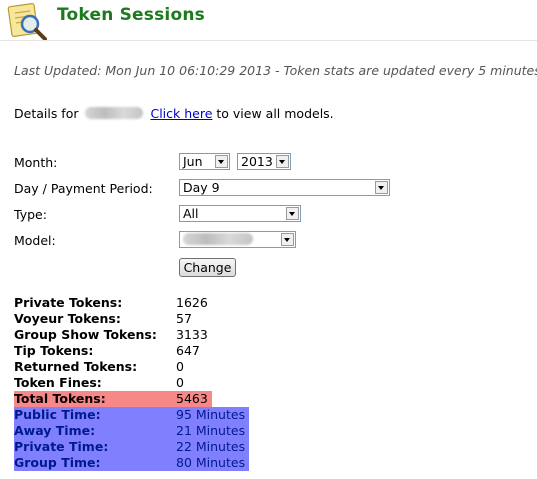  Describe the element at coordinates (35, 240) in the screenshot. I see `model-label: Model:` at that location.